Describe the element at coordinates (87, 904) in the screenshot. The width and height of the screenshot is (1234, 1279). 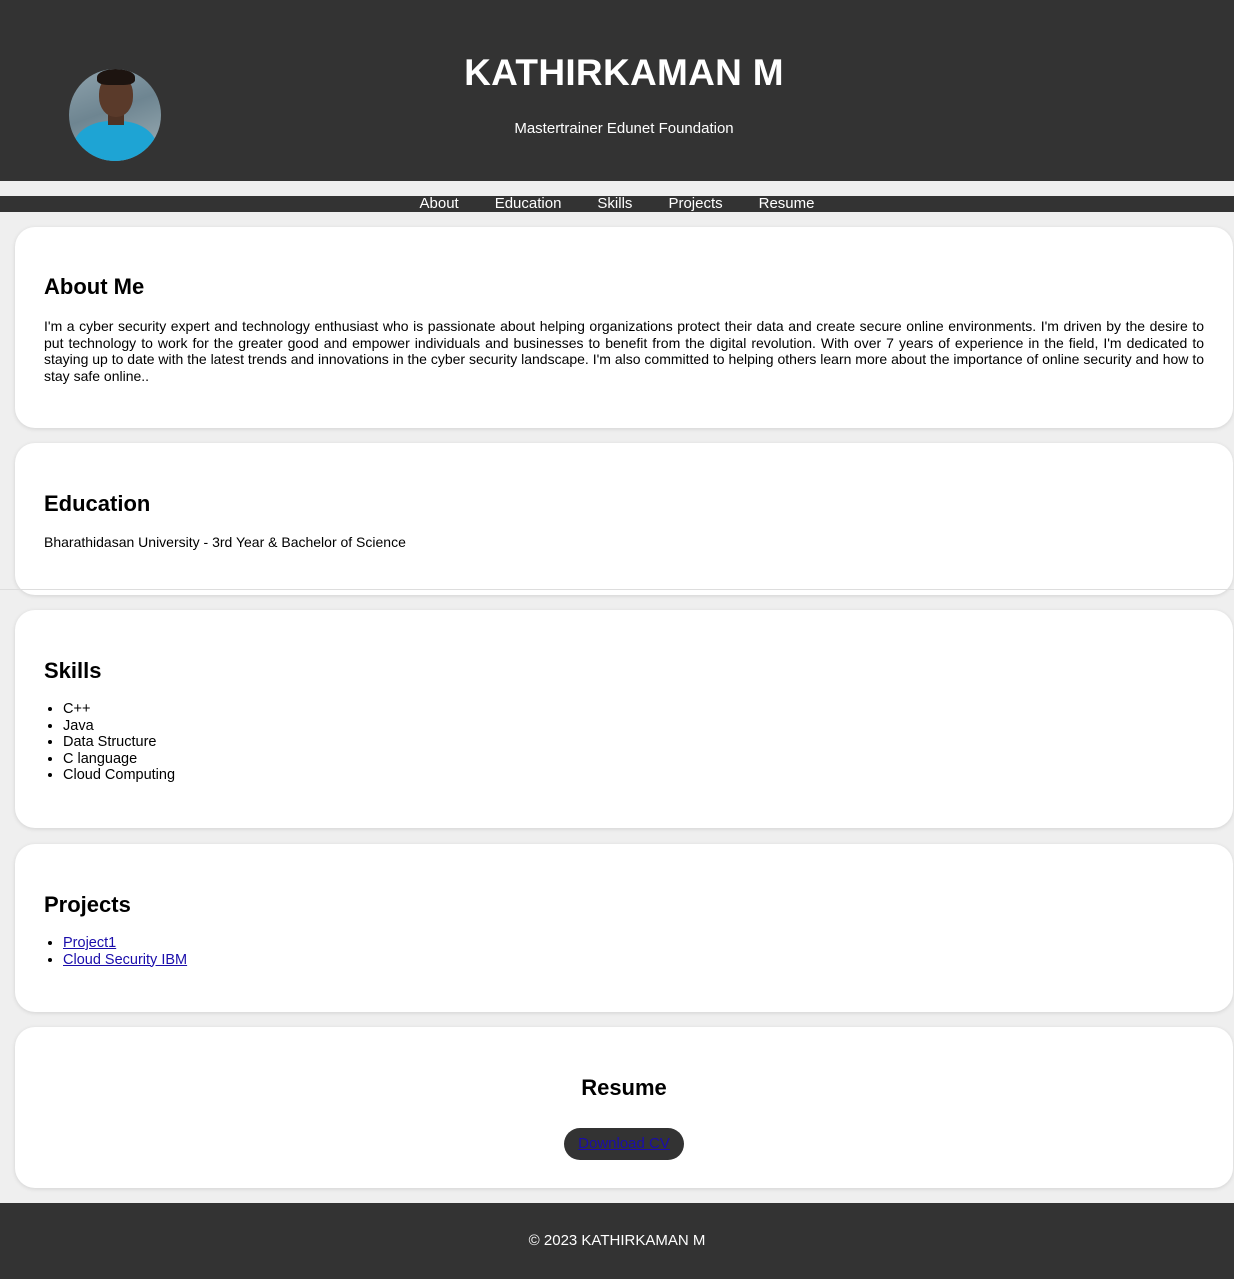
I see `projects-heading: Projects` at that location.